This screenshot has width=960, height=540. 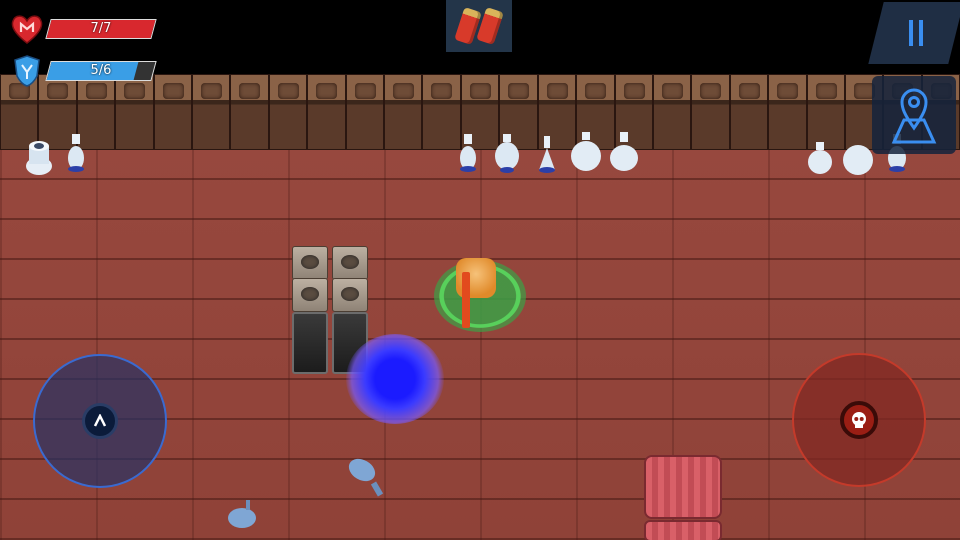 I want to click on move-joystick, so click(x=100, y=421).